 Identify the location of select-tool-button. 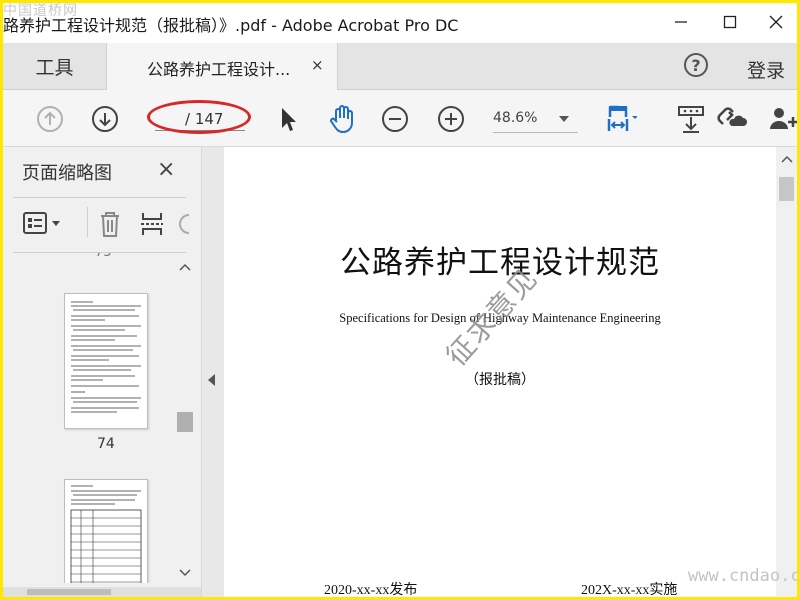
(287, 119).